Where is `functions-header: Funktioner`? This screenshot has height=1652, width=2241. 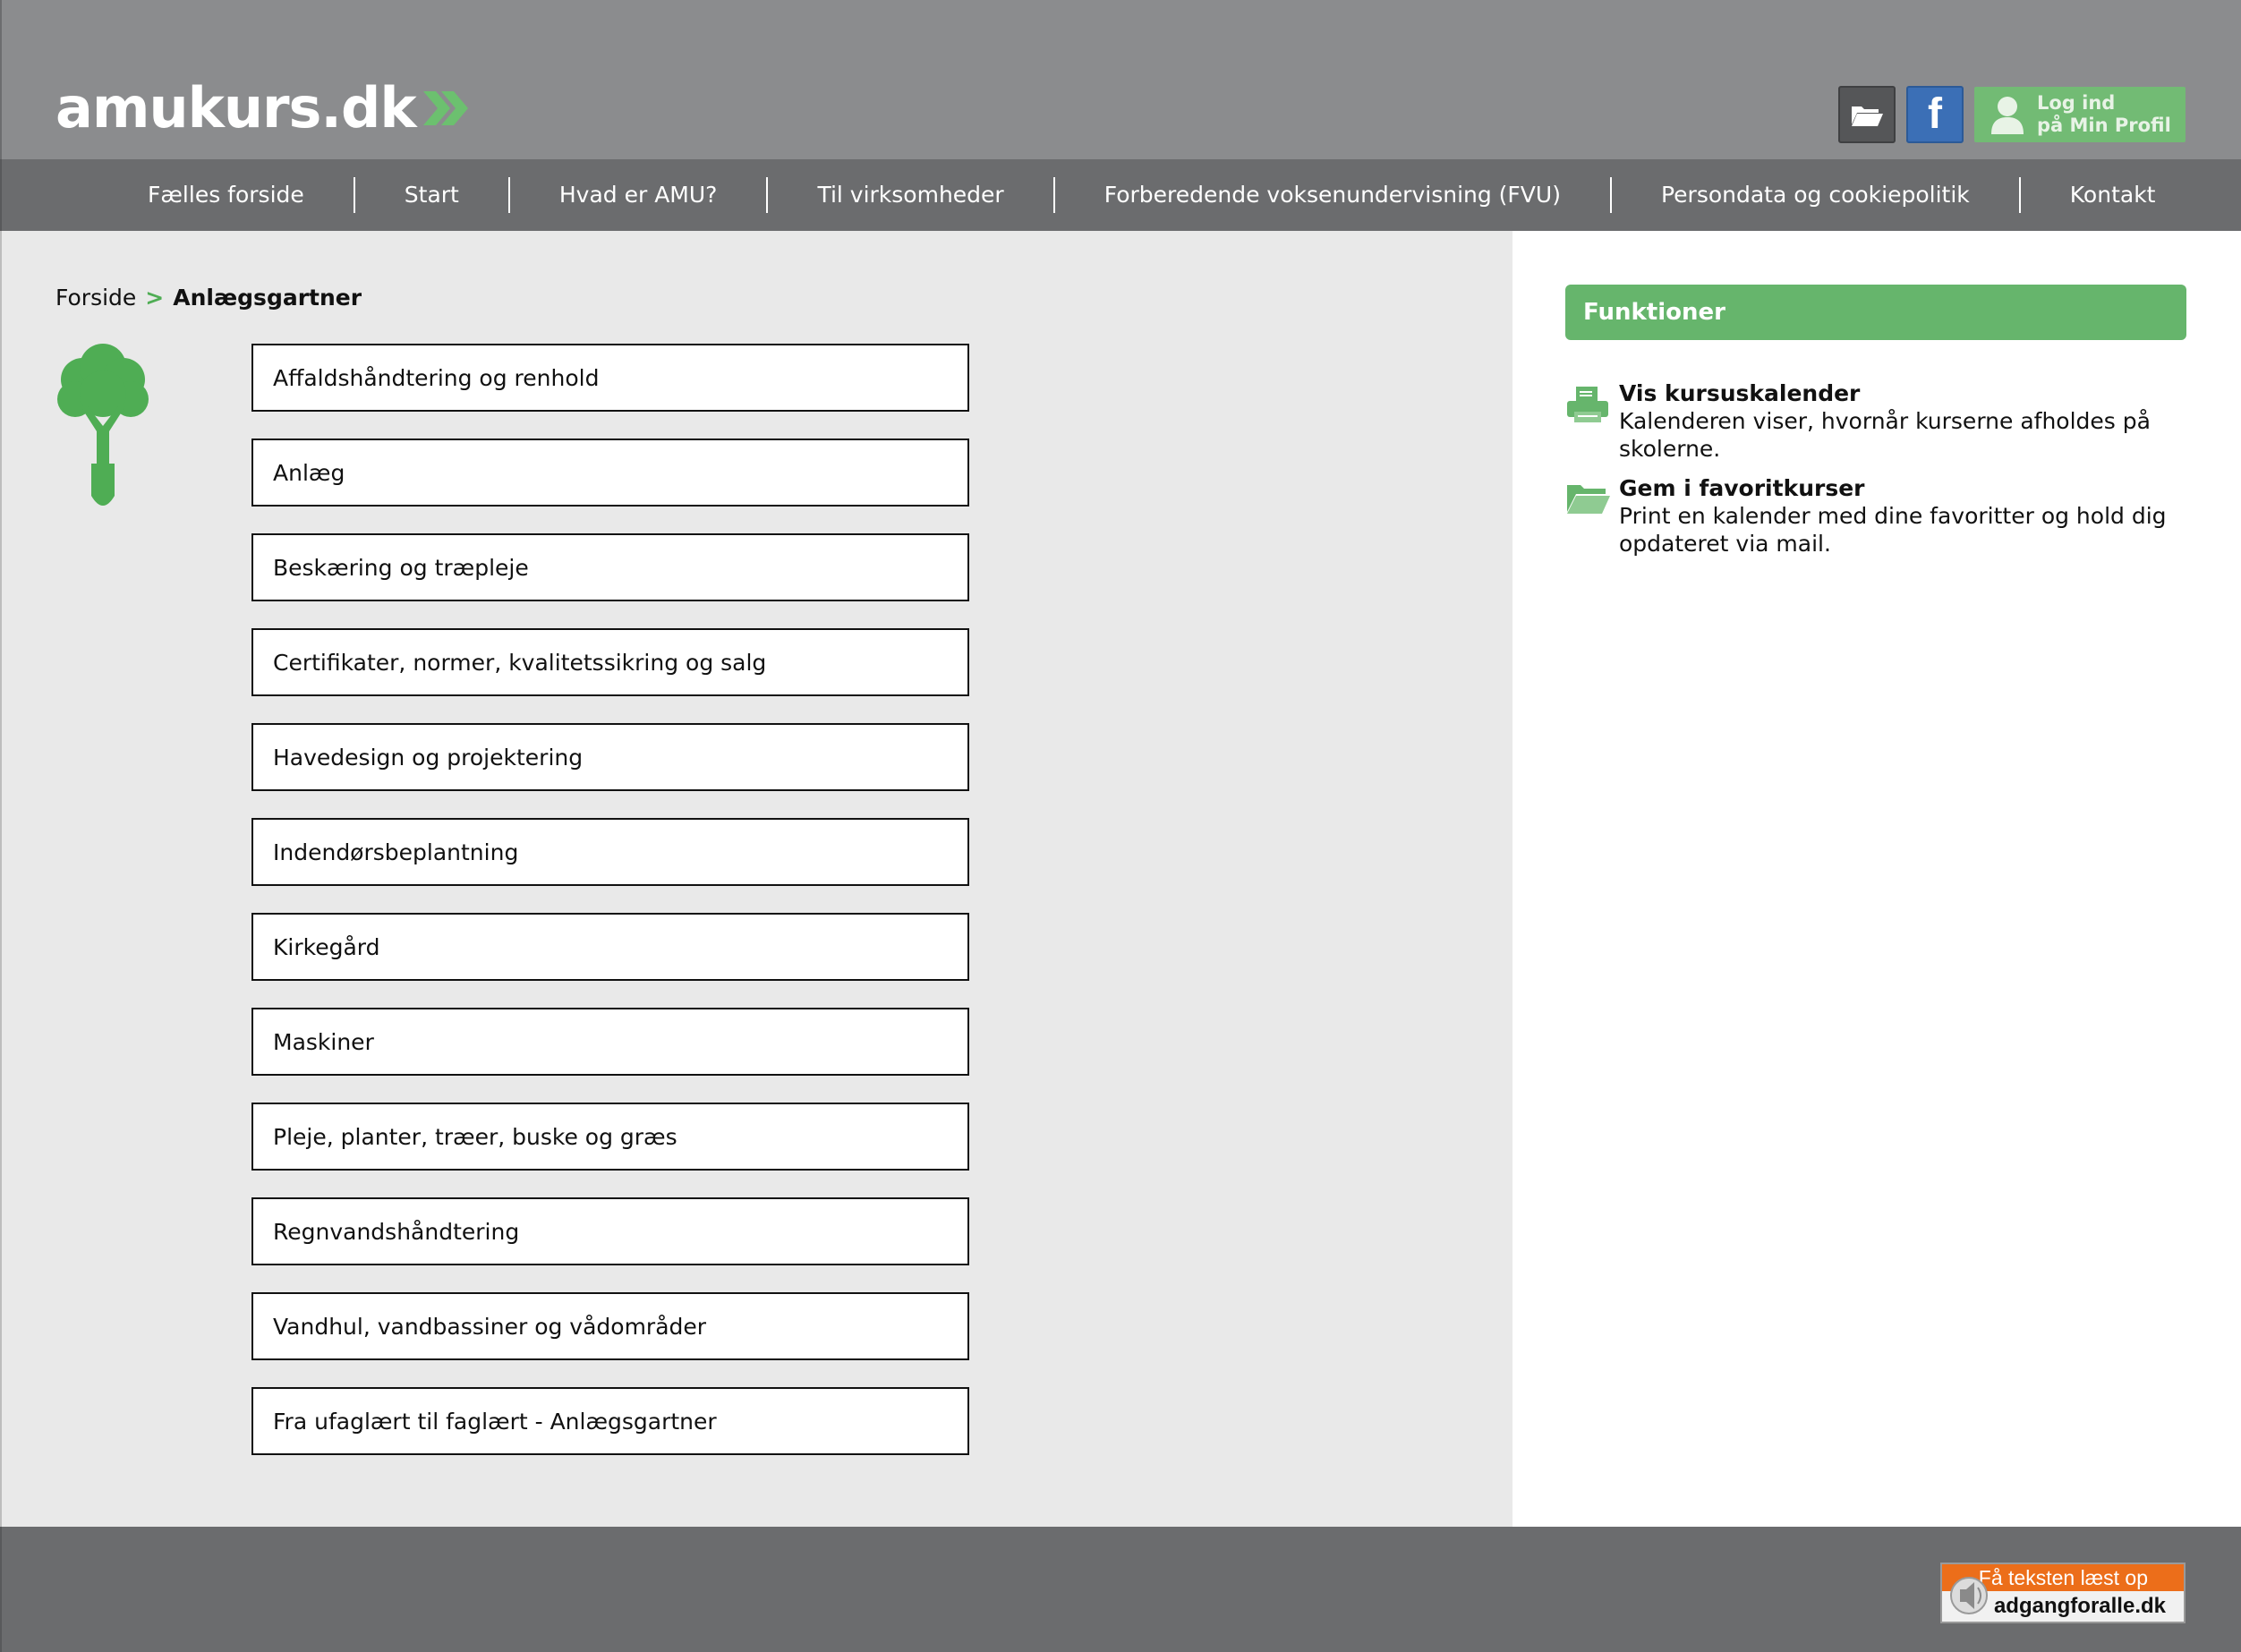
functions-header: Funktioner is located at coordinates (1875, 312).